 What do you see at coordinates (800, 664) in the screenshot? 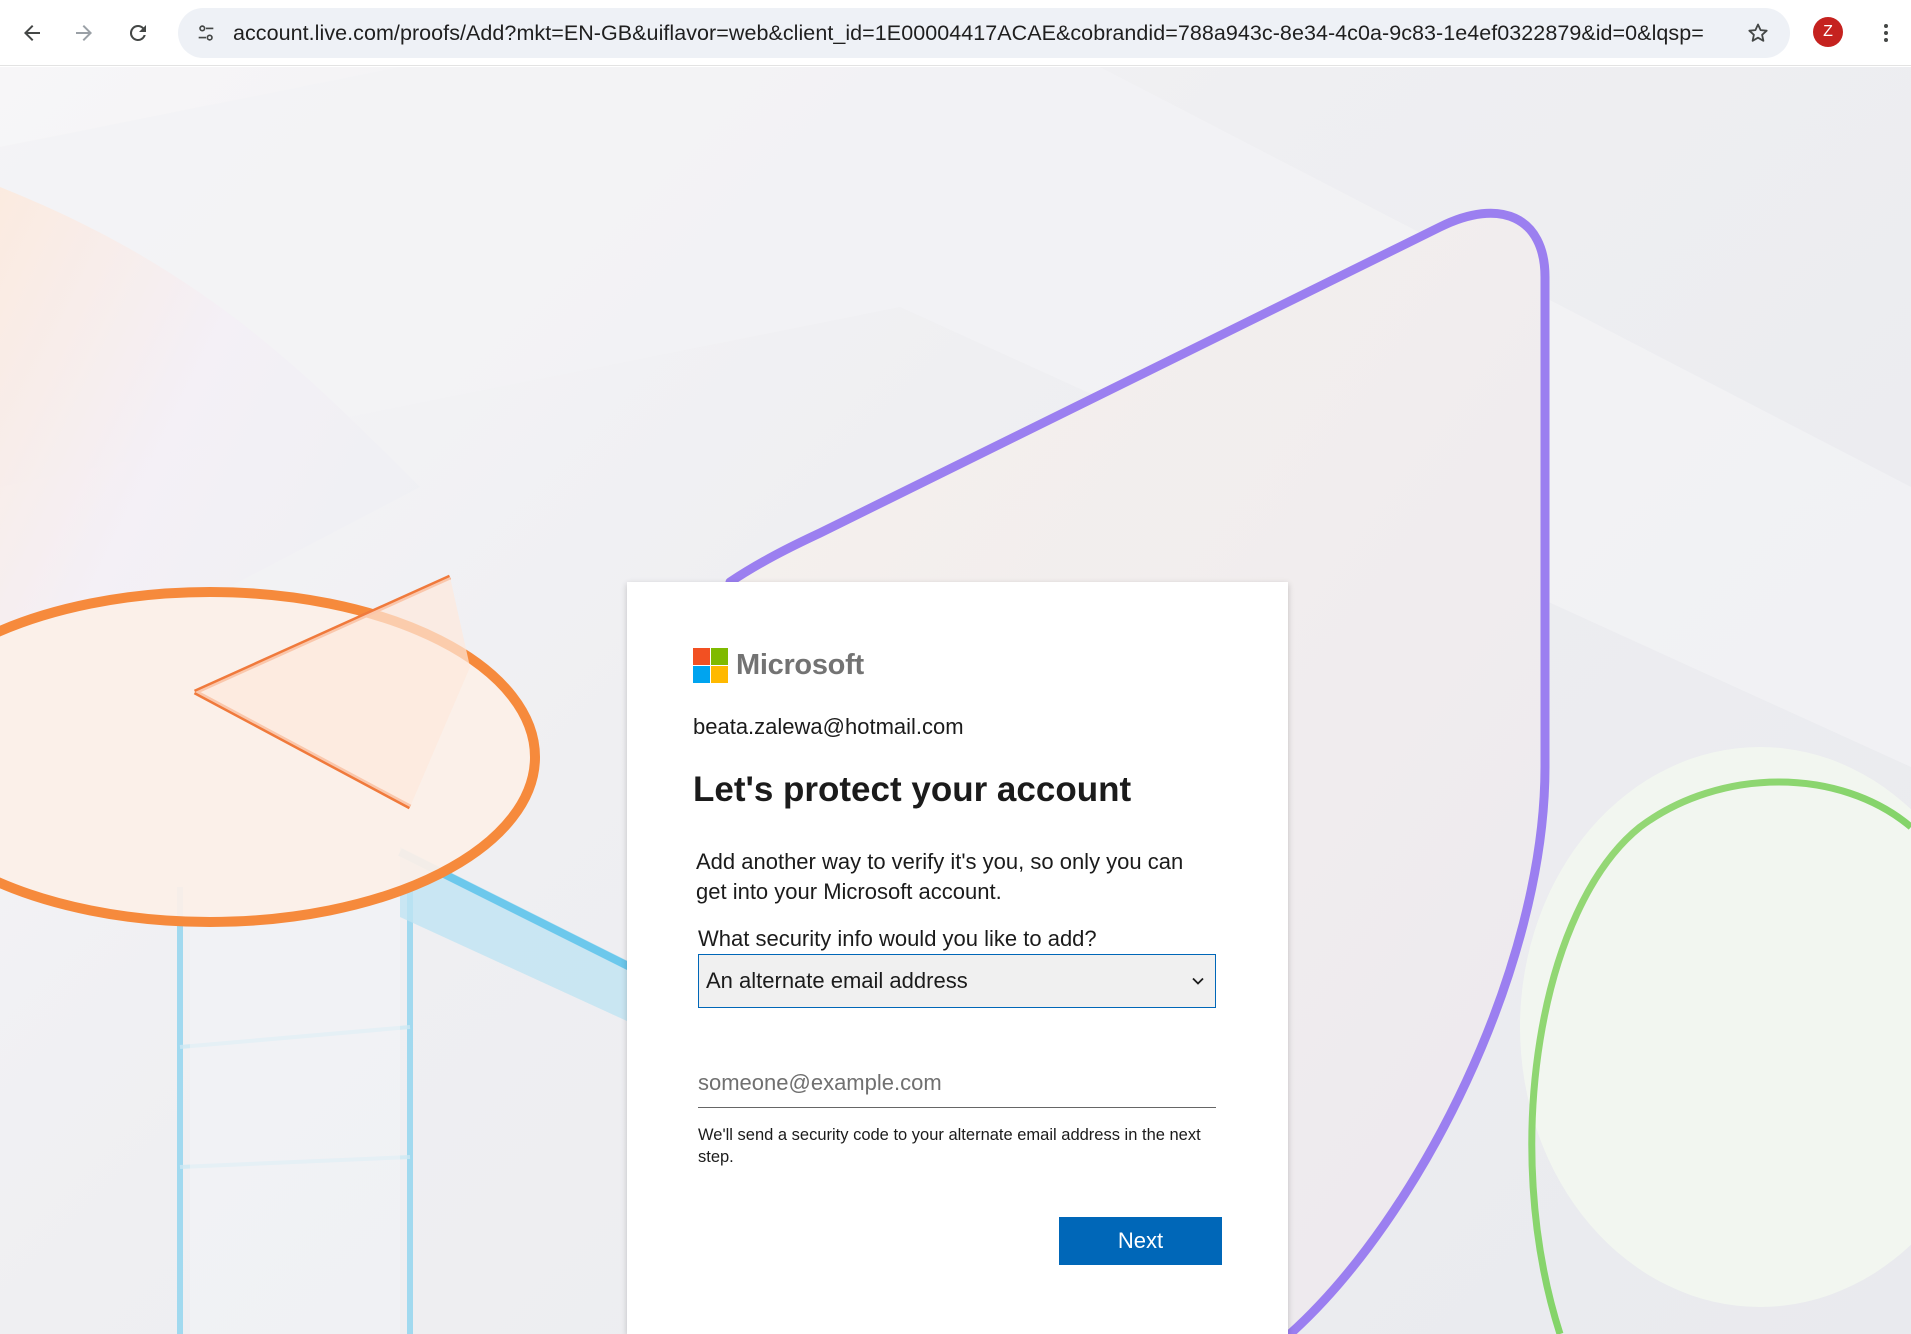
I see `microsoft-wordmark: Microsoft` at bounding box center [800, 664].